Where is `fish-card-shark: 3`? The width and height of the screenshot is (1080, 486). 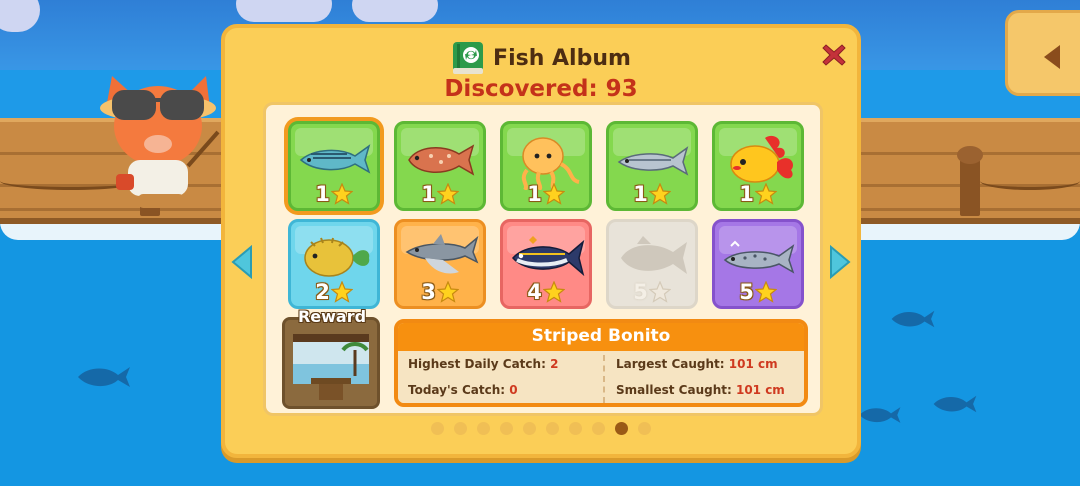
fish-card-shark: 3 is located at coordinates (440, 264).